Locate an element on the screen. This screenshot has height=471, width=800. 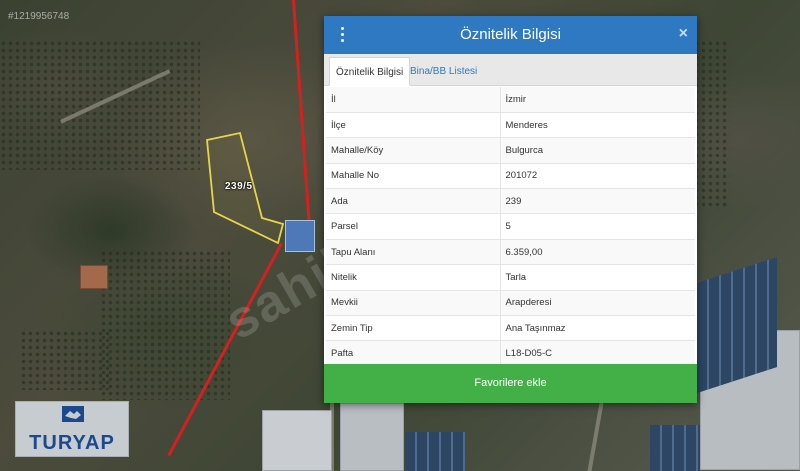
row-value: 239 is located at coordinates (597, 201).